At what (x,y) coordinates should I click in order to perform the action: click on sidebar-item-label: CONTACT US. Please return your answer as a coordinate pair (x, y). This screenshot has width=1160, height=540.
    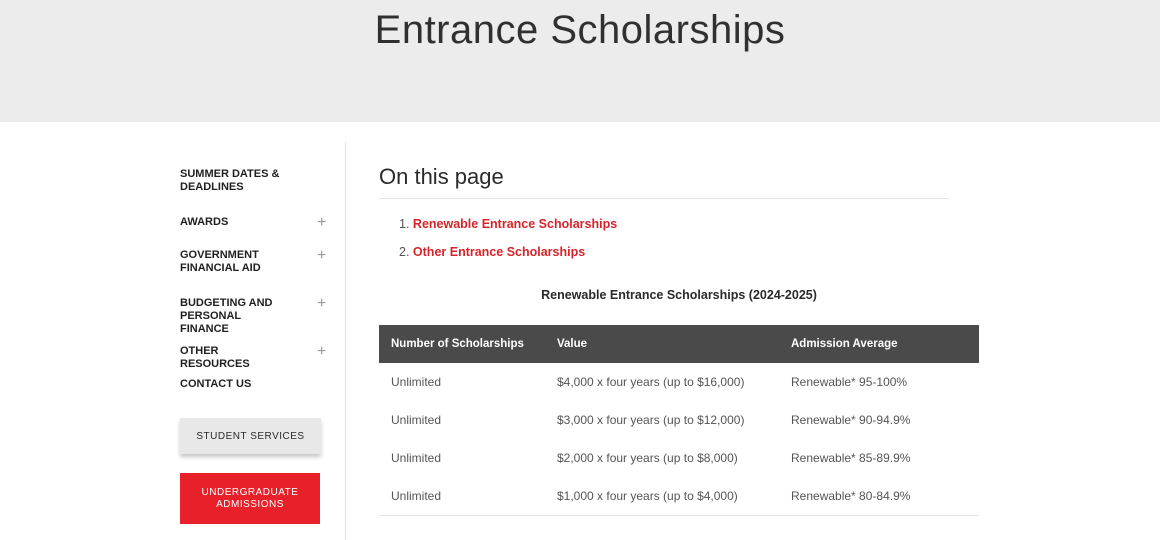
    Looking at the image, I should click on (216, 384).